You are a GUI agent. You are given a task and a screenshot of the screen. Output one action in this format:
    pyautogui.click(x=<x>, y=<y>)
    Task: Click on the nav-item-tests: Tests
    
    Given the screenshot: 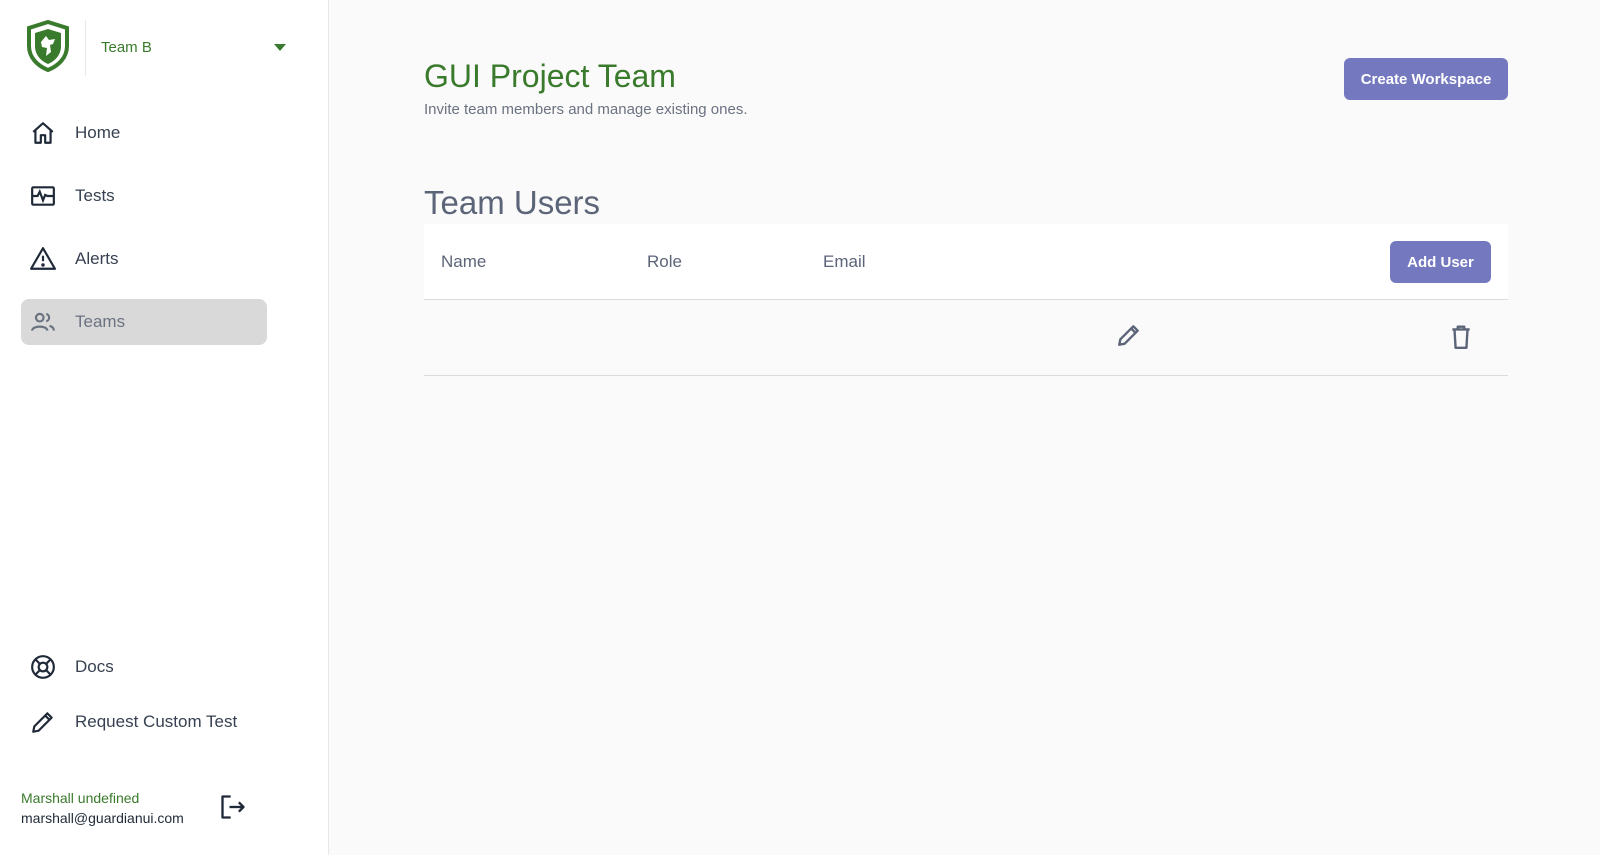 What is the action you would take?
    pyautogui.click(x=144, y=196)
    